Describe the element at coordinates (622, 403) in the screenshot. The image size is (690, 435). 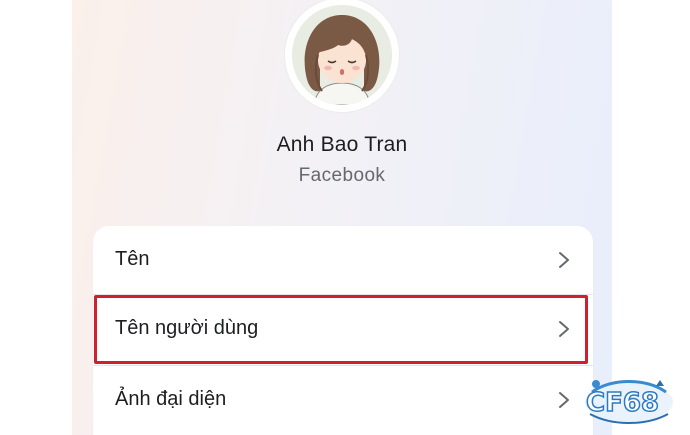
I see `watermark-text: CF68` at that location.